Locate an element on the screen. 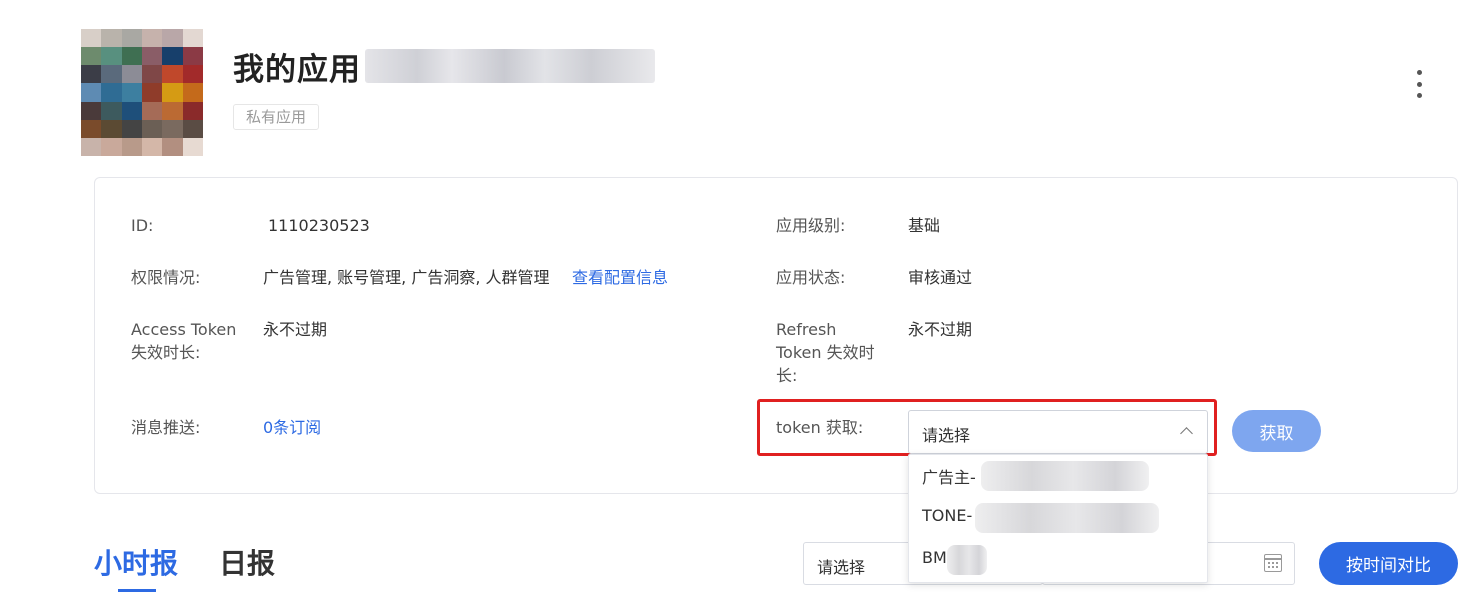 This screenshot has width=1484, height=612. token-label: token 获取: is located at coordinates (820, 427).